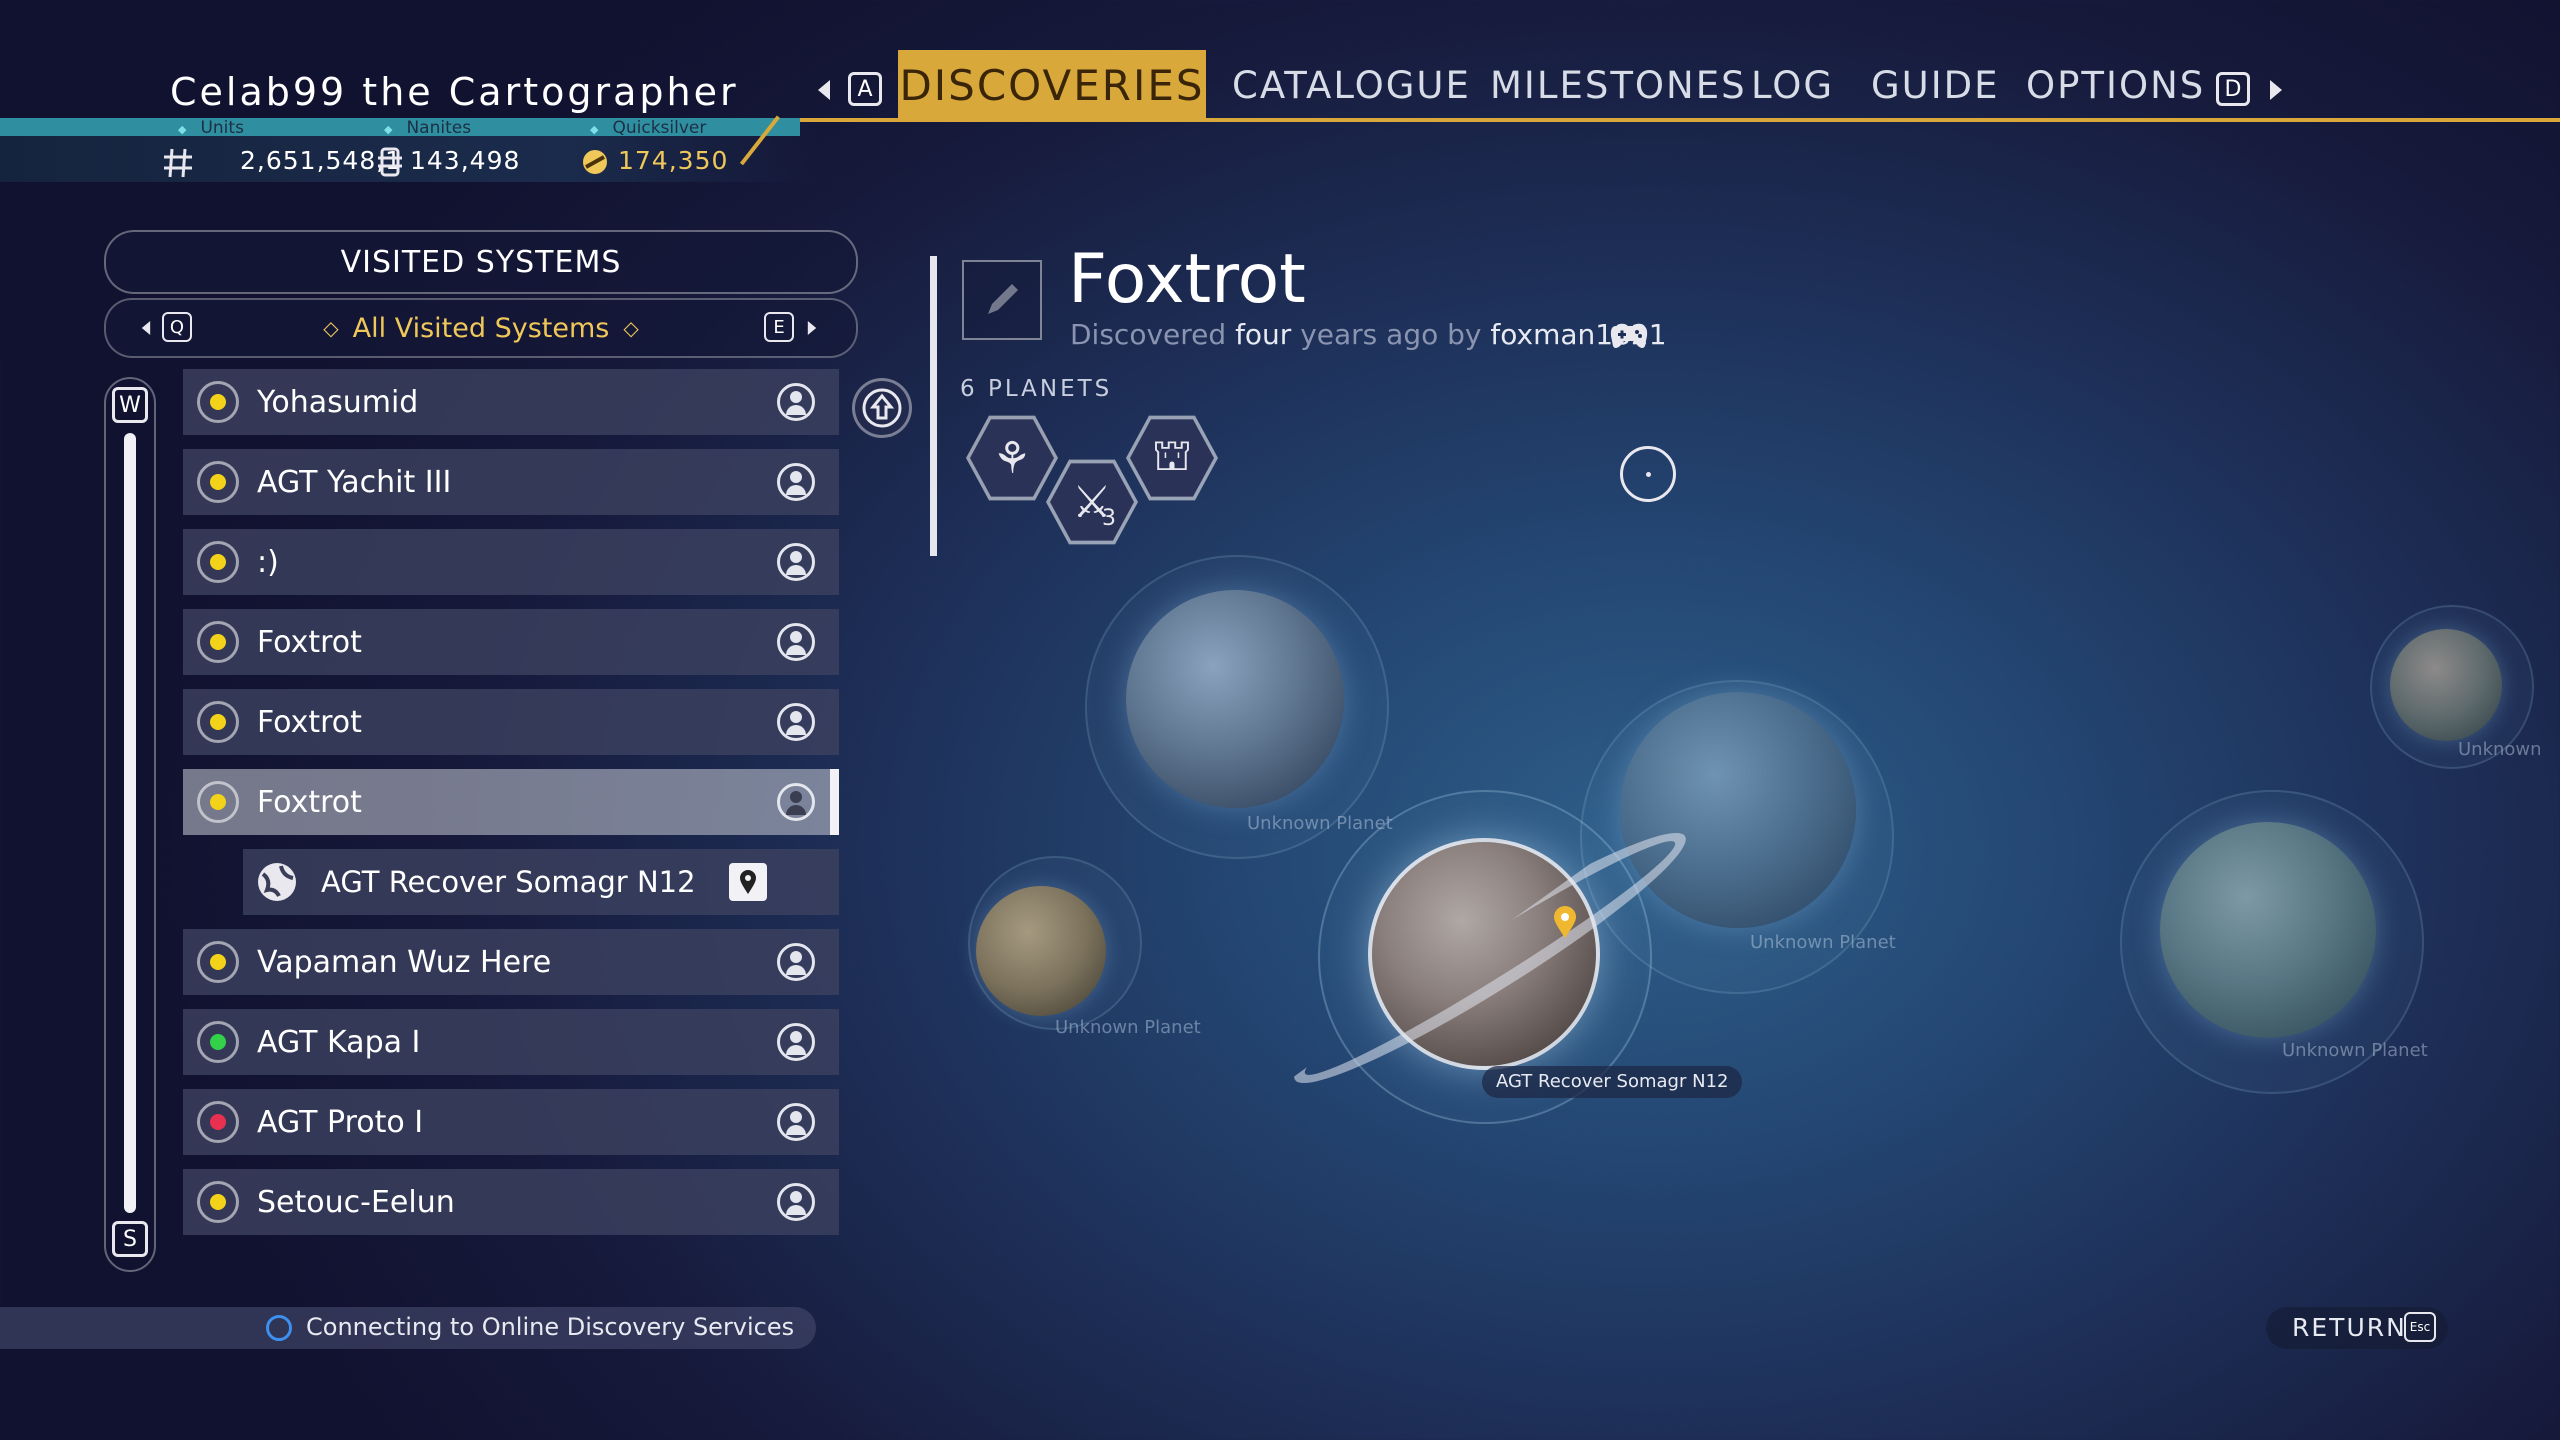  I want to click on pencil-icon, so click(1003, 299).